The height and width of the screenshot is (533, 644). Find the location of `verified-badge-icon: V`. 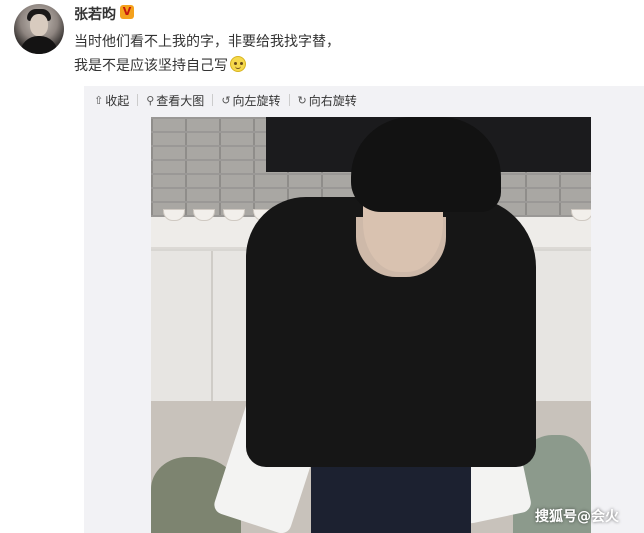

verified-badge-icon: V is located at coordinates (127, 12).